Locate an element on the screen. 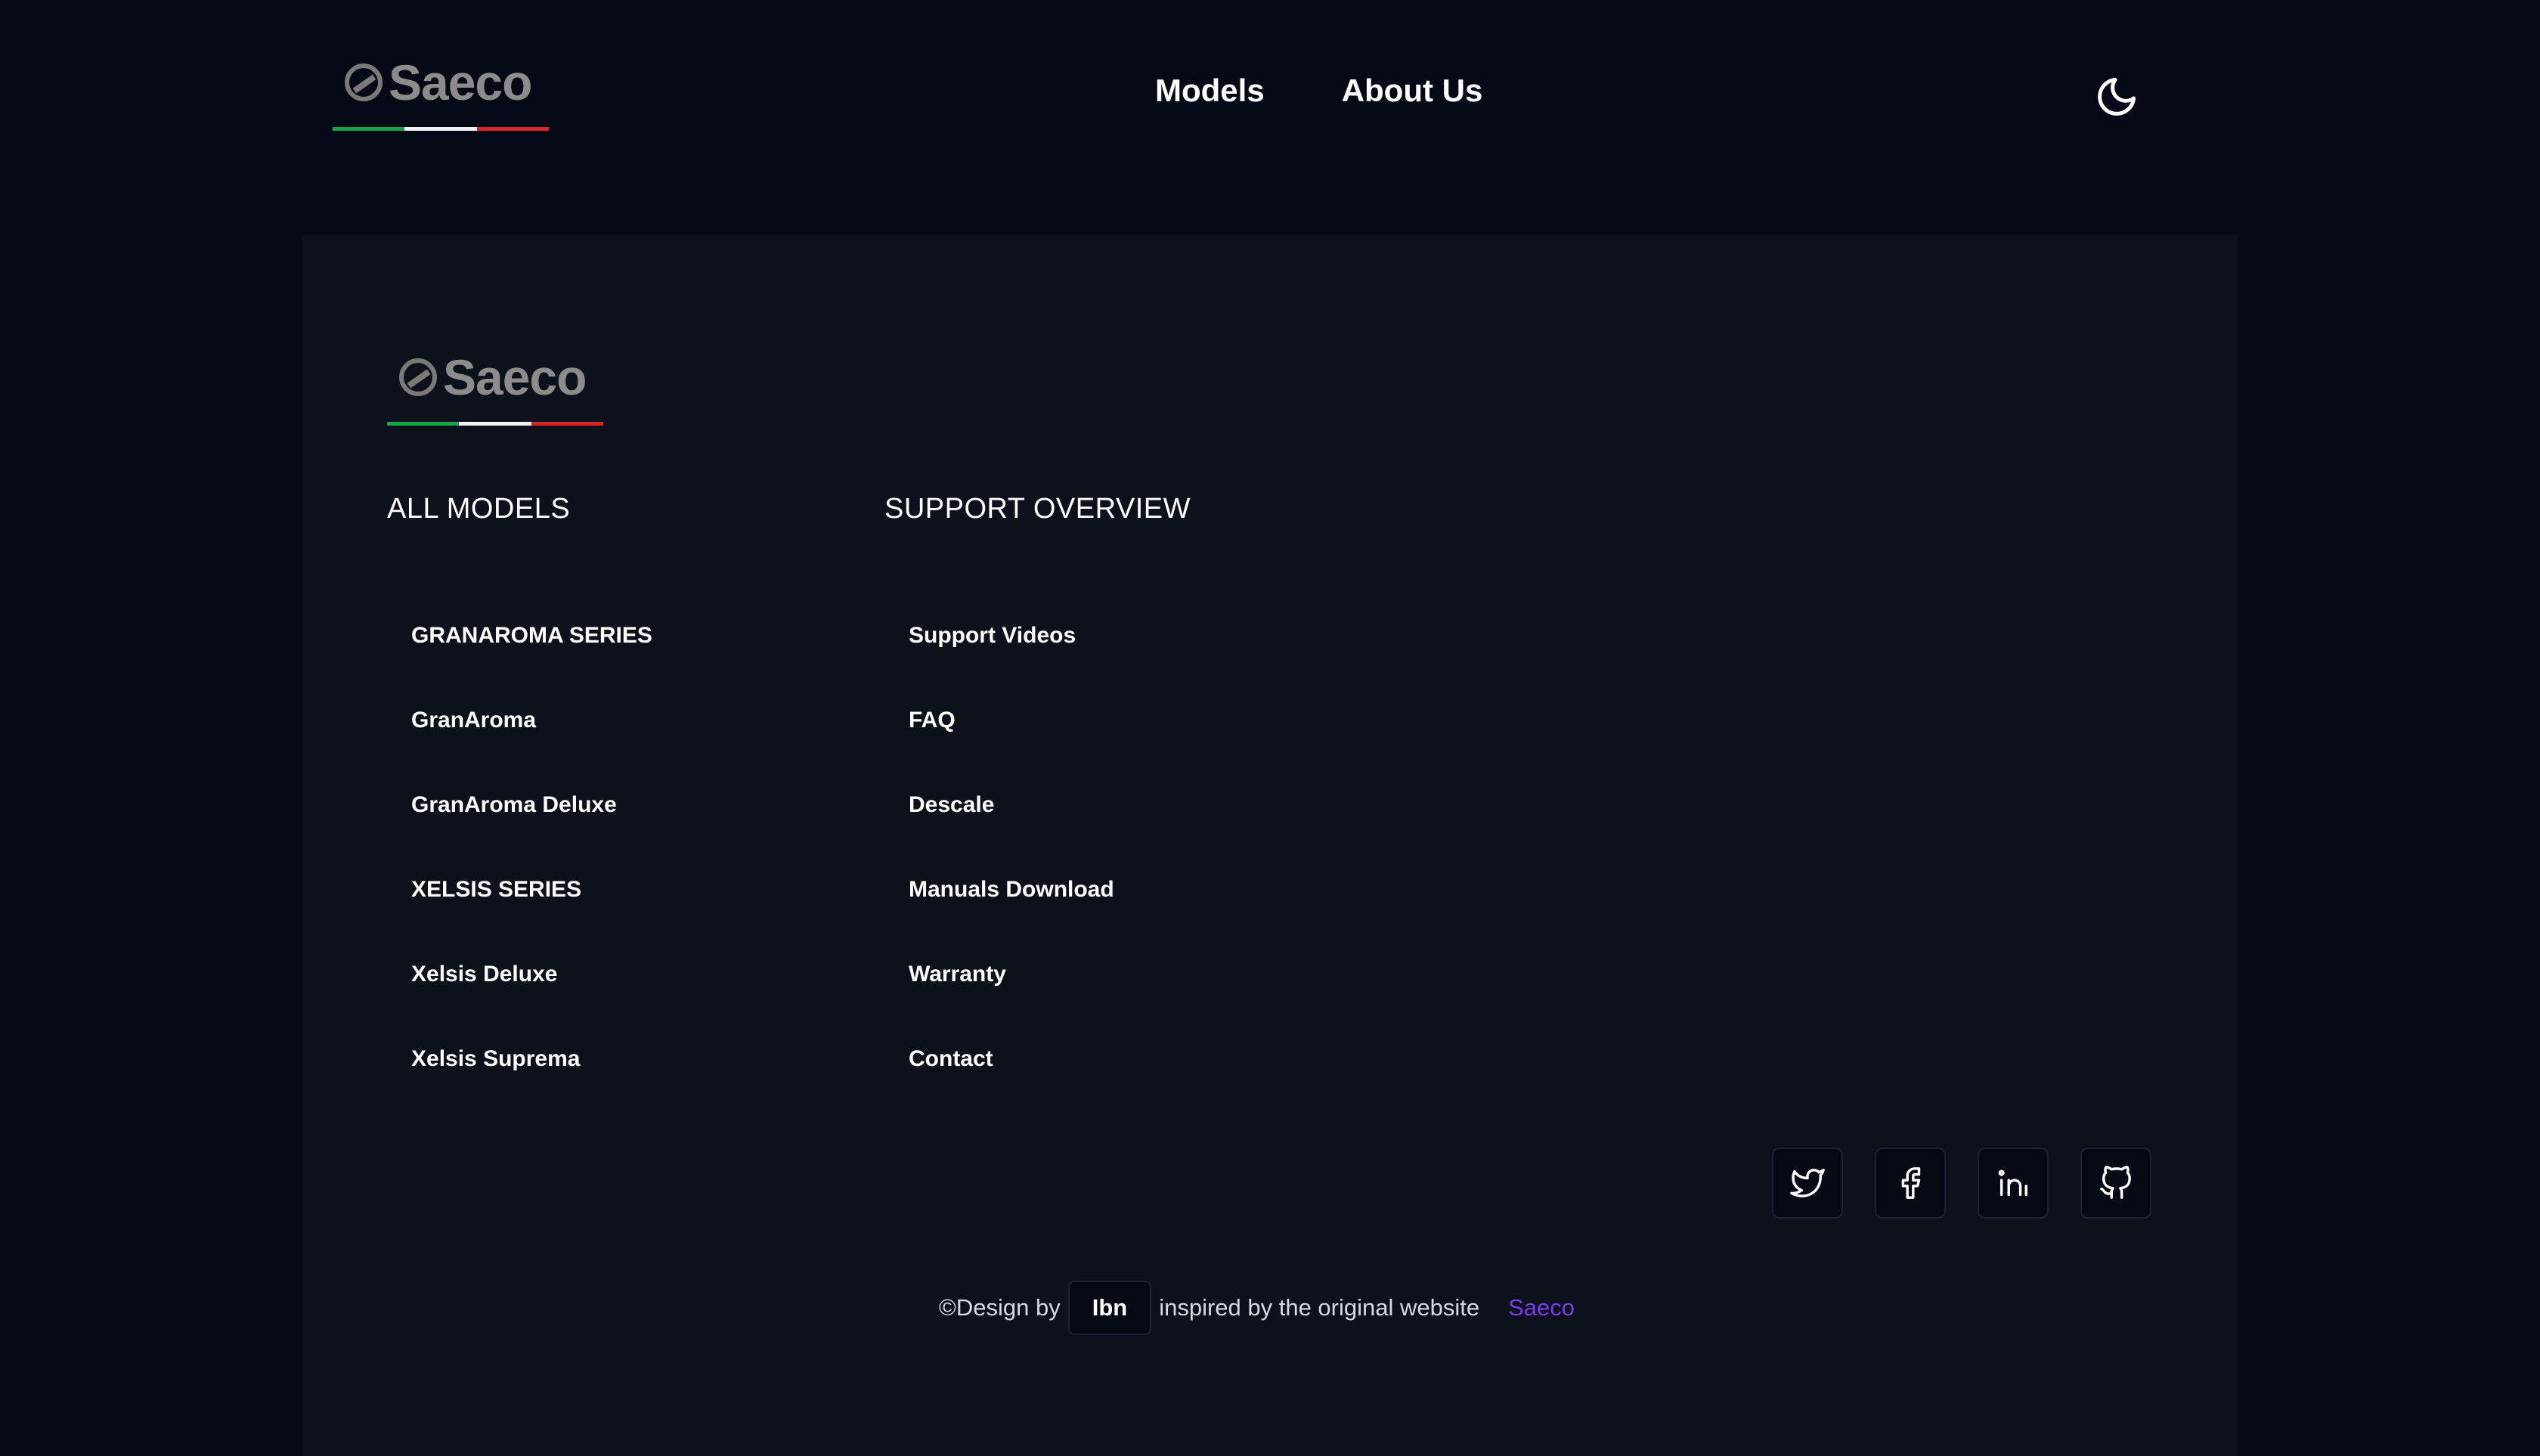  nav-models: Models is located at coordinates (1210, 91).